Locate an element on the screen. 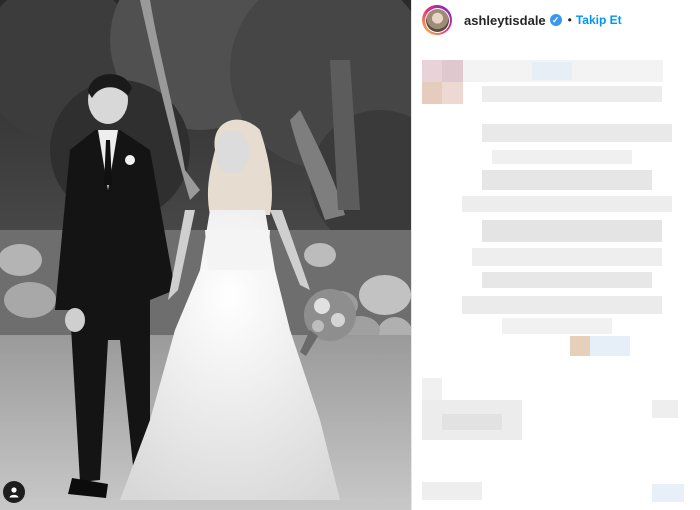 Image resolution: width=700 pixels, height=510 pixels. follow-button: Takip Et is located at coordinates (599, 20).